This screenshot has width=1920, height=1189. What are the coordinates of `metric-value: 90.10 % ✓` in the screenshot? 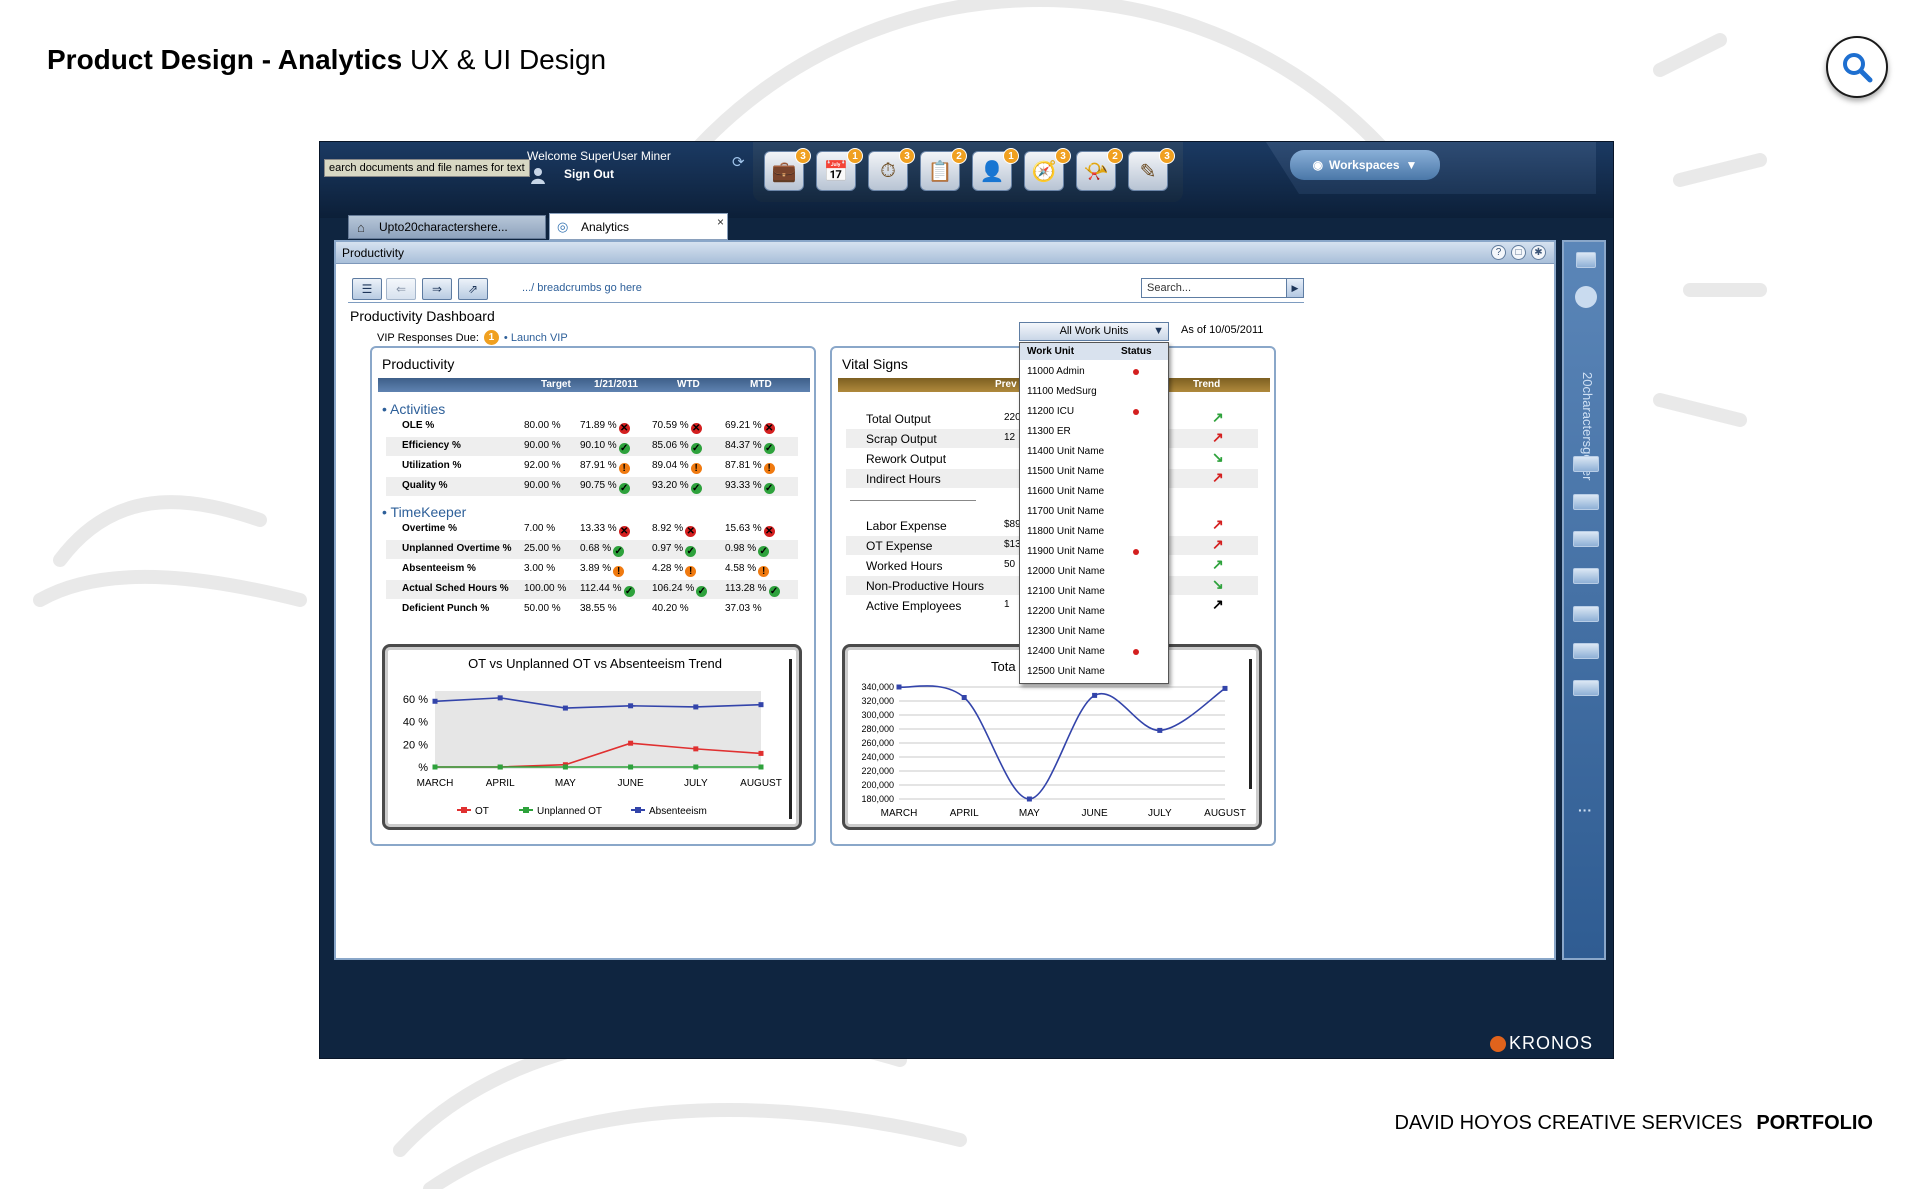 It's located at (605, 447).